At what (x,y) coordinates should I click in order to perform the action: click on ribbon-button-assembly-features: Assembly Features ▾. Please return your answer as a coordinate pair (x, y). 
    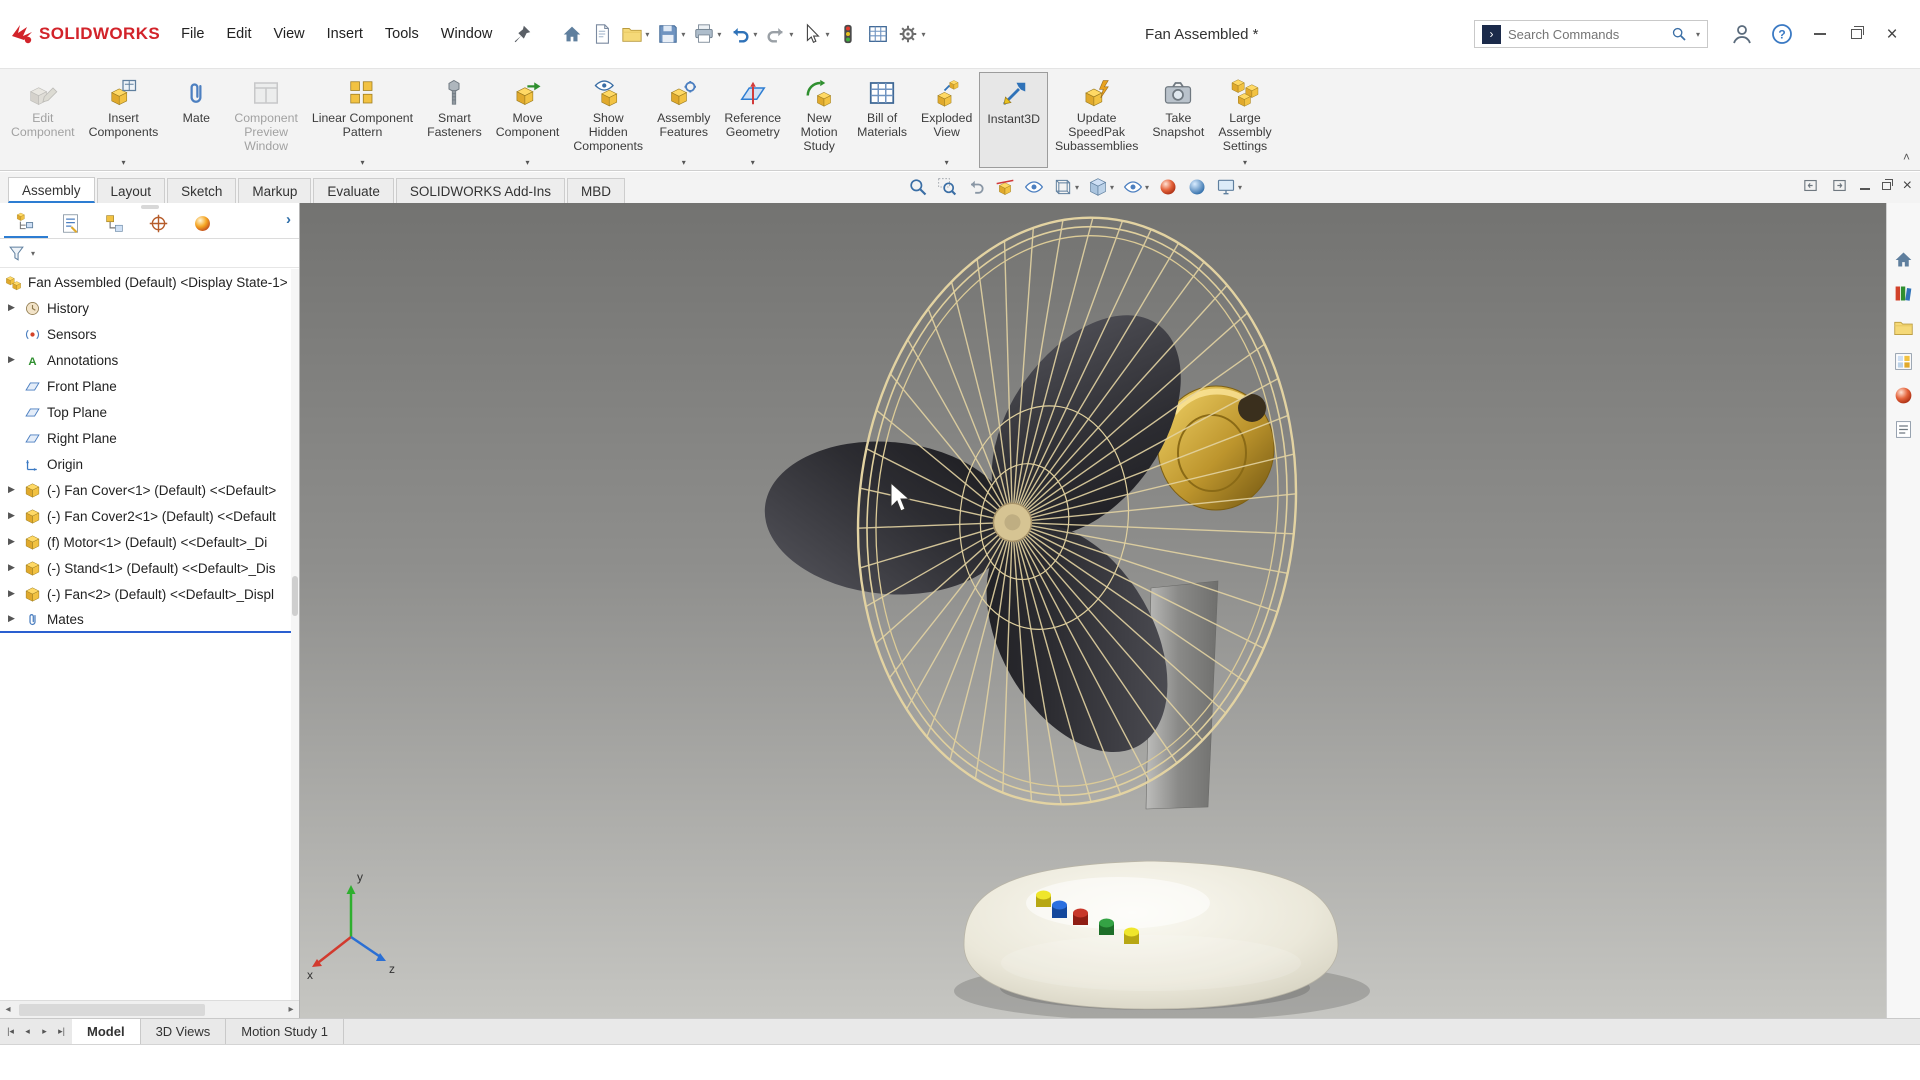
    Looking at the image, I should click on (683, 120).